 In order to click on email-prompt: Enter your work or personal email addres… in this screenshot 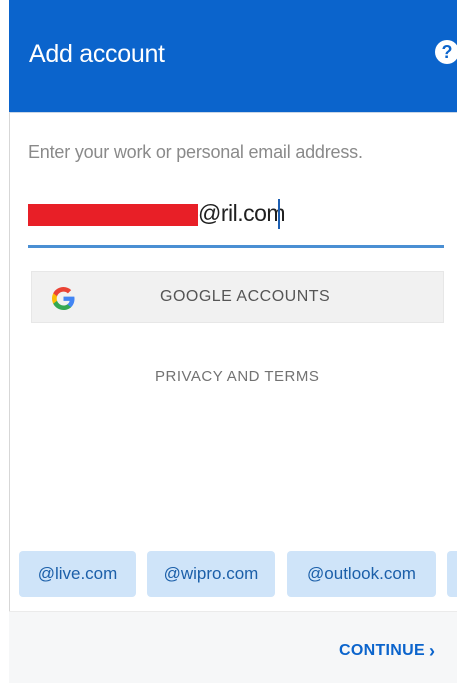, I will do `click(195, 152)`.